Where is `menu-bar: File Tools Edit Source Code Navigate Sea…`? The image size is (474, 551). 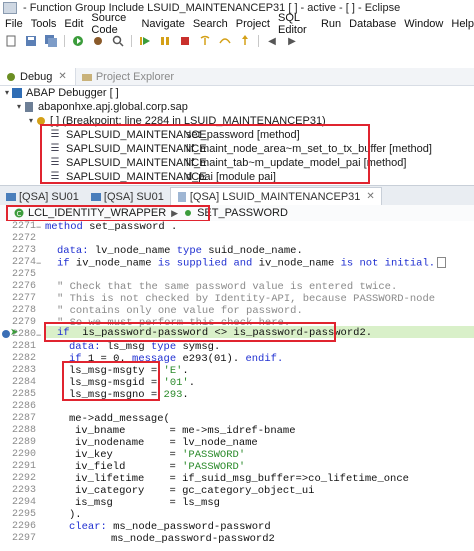 menu-bar: File Tools Edit Source Code Navigate Sea… is located at coordinates (237, 24).